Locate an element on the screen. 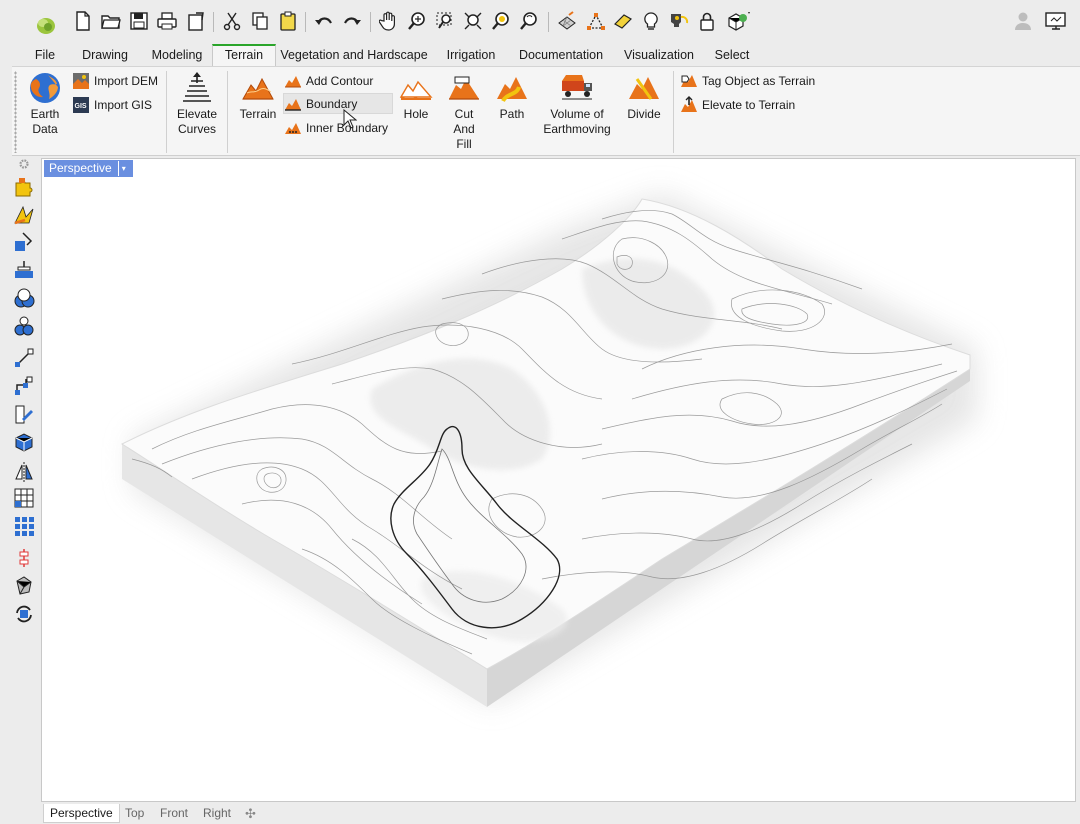 The image size is (1080, 824). viewport-tab-front: Front is located at coordinates (174, 813).